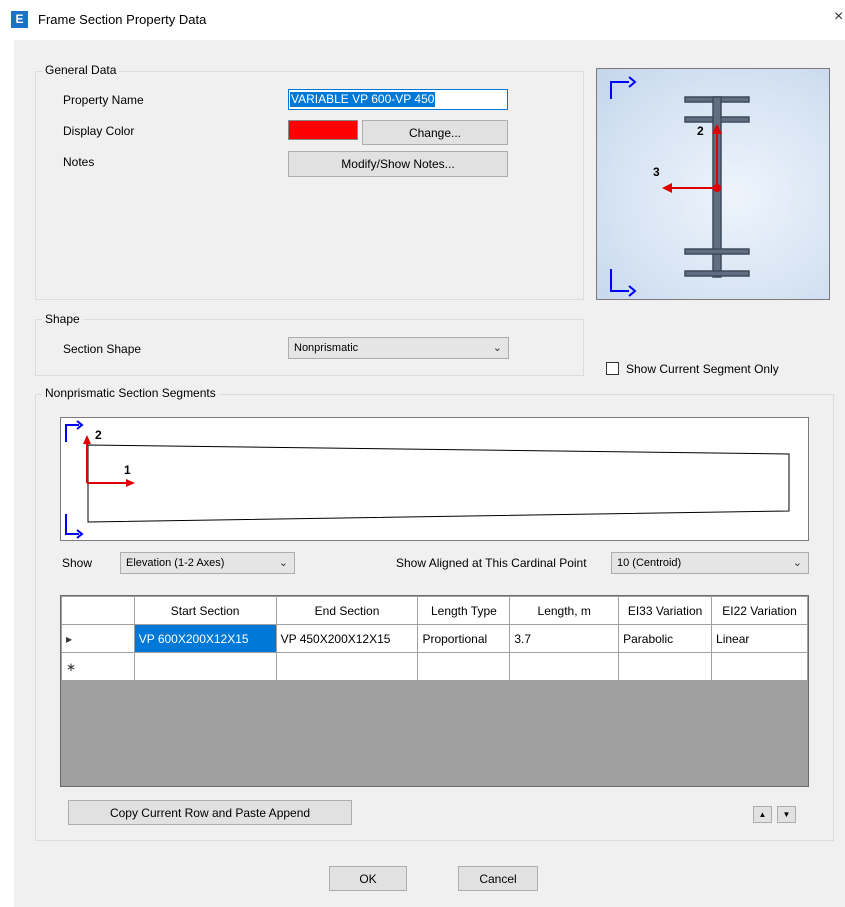 The image size is (845, 907). I want to click on table-cell-length: 3.7, so click(564, 638).